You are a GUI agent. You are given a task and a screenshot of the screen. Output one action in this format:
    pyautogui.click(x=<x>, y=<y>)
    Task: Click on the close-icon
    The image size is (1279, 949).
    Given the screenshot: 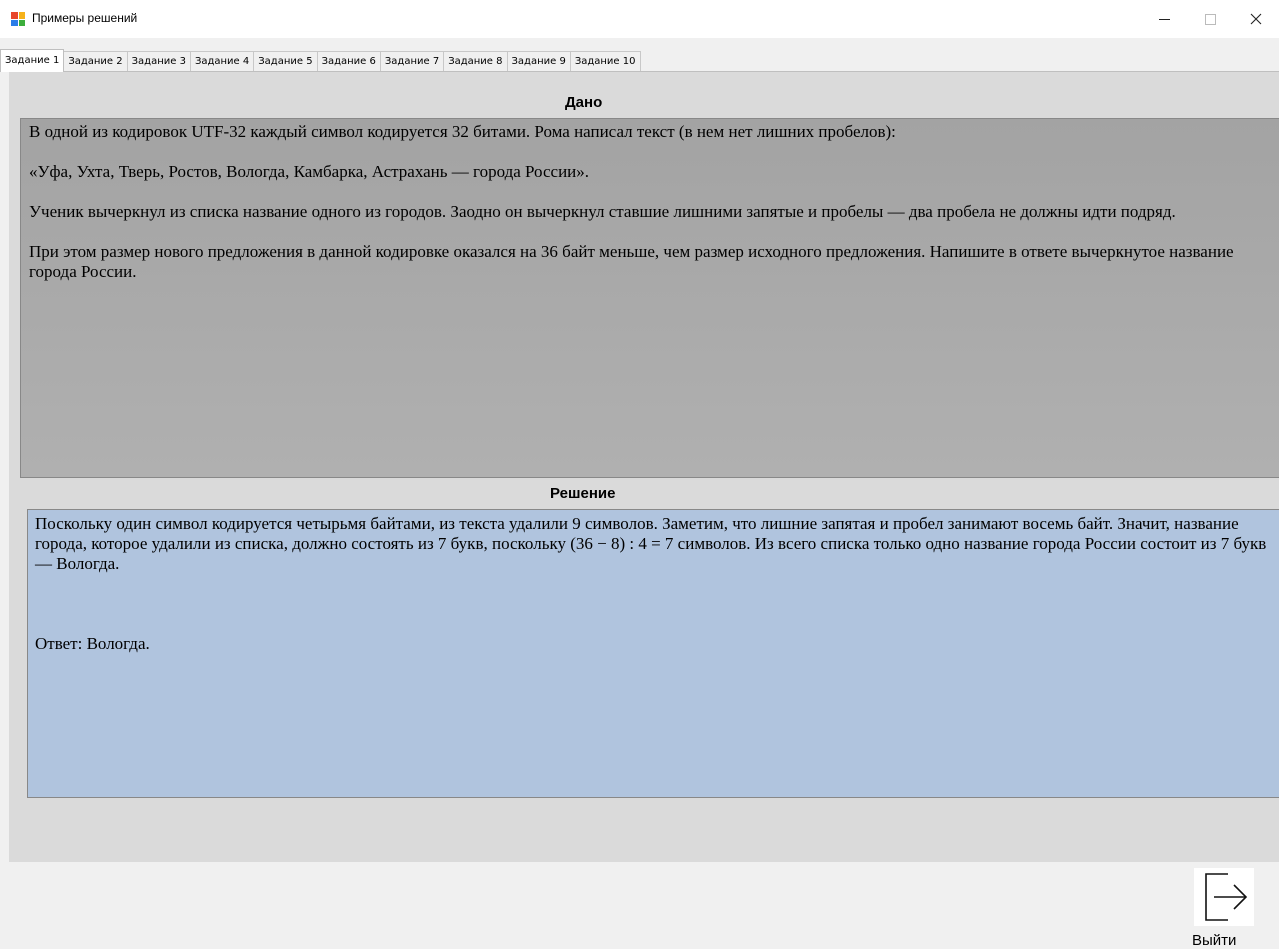 What is the action you would take?
    pyautogui.click(x=1256, y=19)
    